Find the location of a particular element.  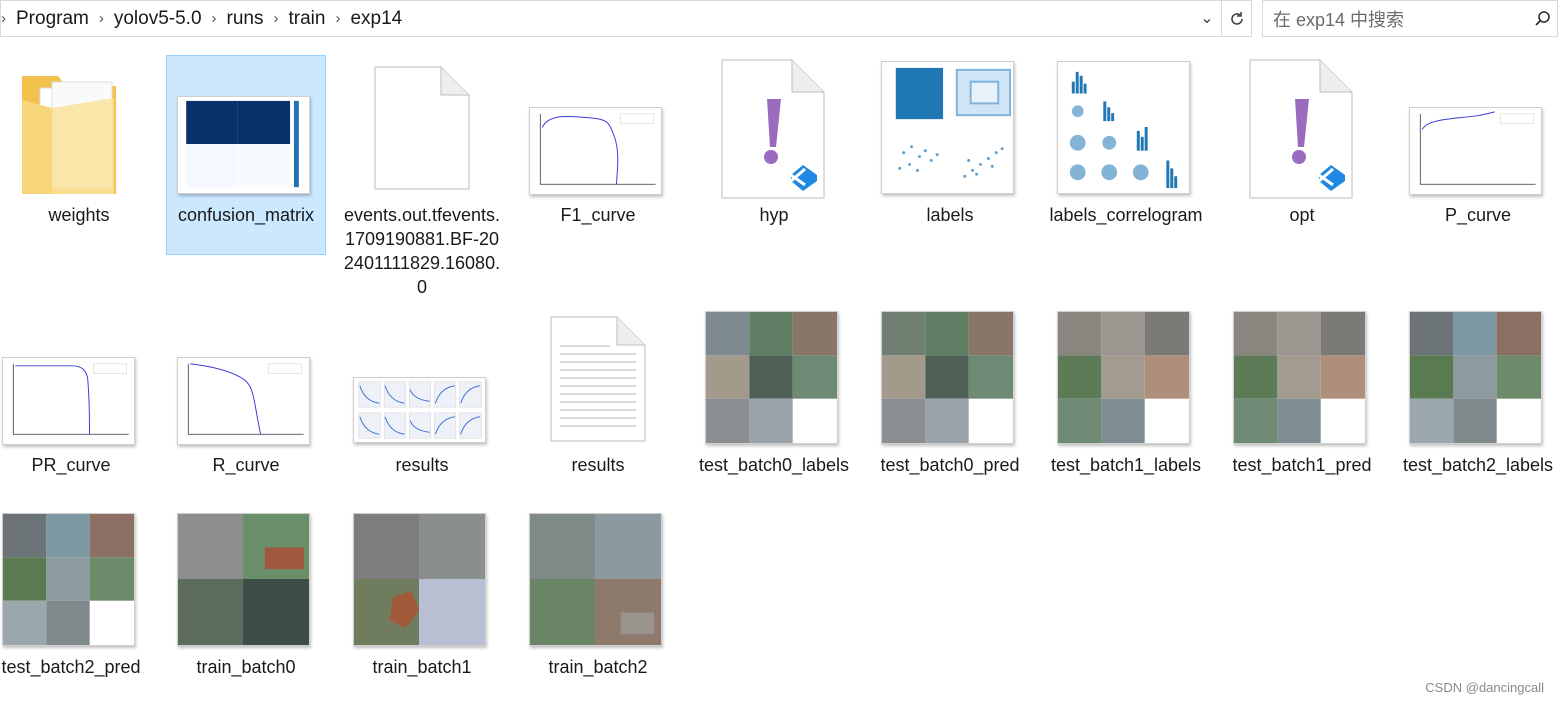

file-item-confusion-matrix: confusion_matrix is located at coordinates (246, 155).